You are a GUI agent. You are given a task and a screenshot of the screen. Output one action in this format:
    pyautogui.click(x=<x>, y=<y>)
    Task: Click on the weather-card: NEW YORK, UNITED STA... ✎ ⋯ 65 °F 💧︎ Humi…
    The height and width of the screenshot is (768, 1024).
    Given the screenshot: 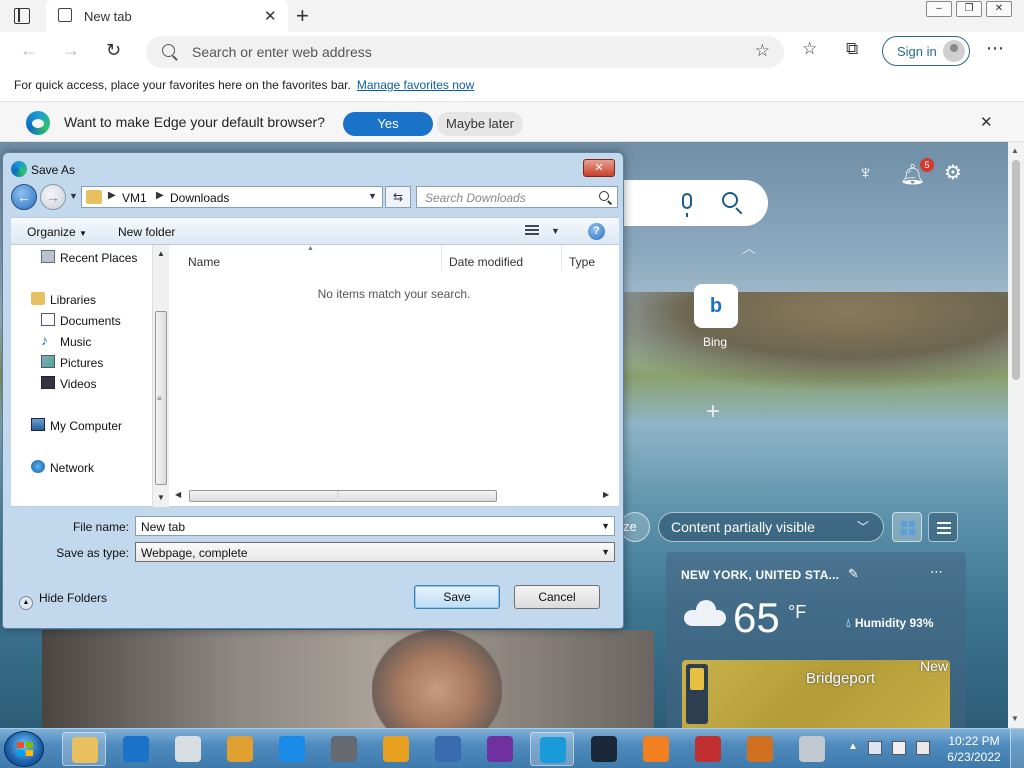 What is the action you would take?
    pyautogui.click(x=816, y=640)
    